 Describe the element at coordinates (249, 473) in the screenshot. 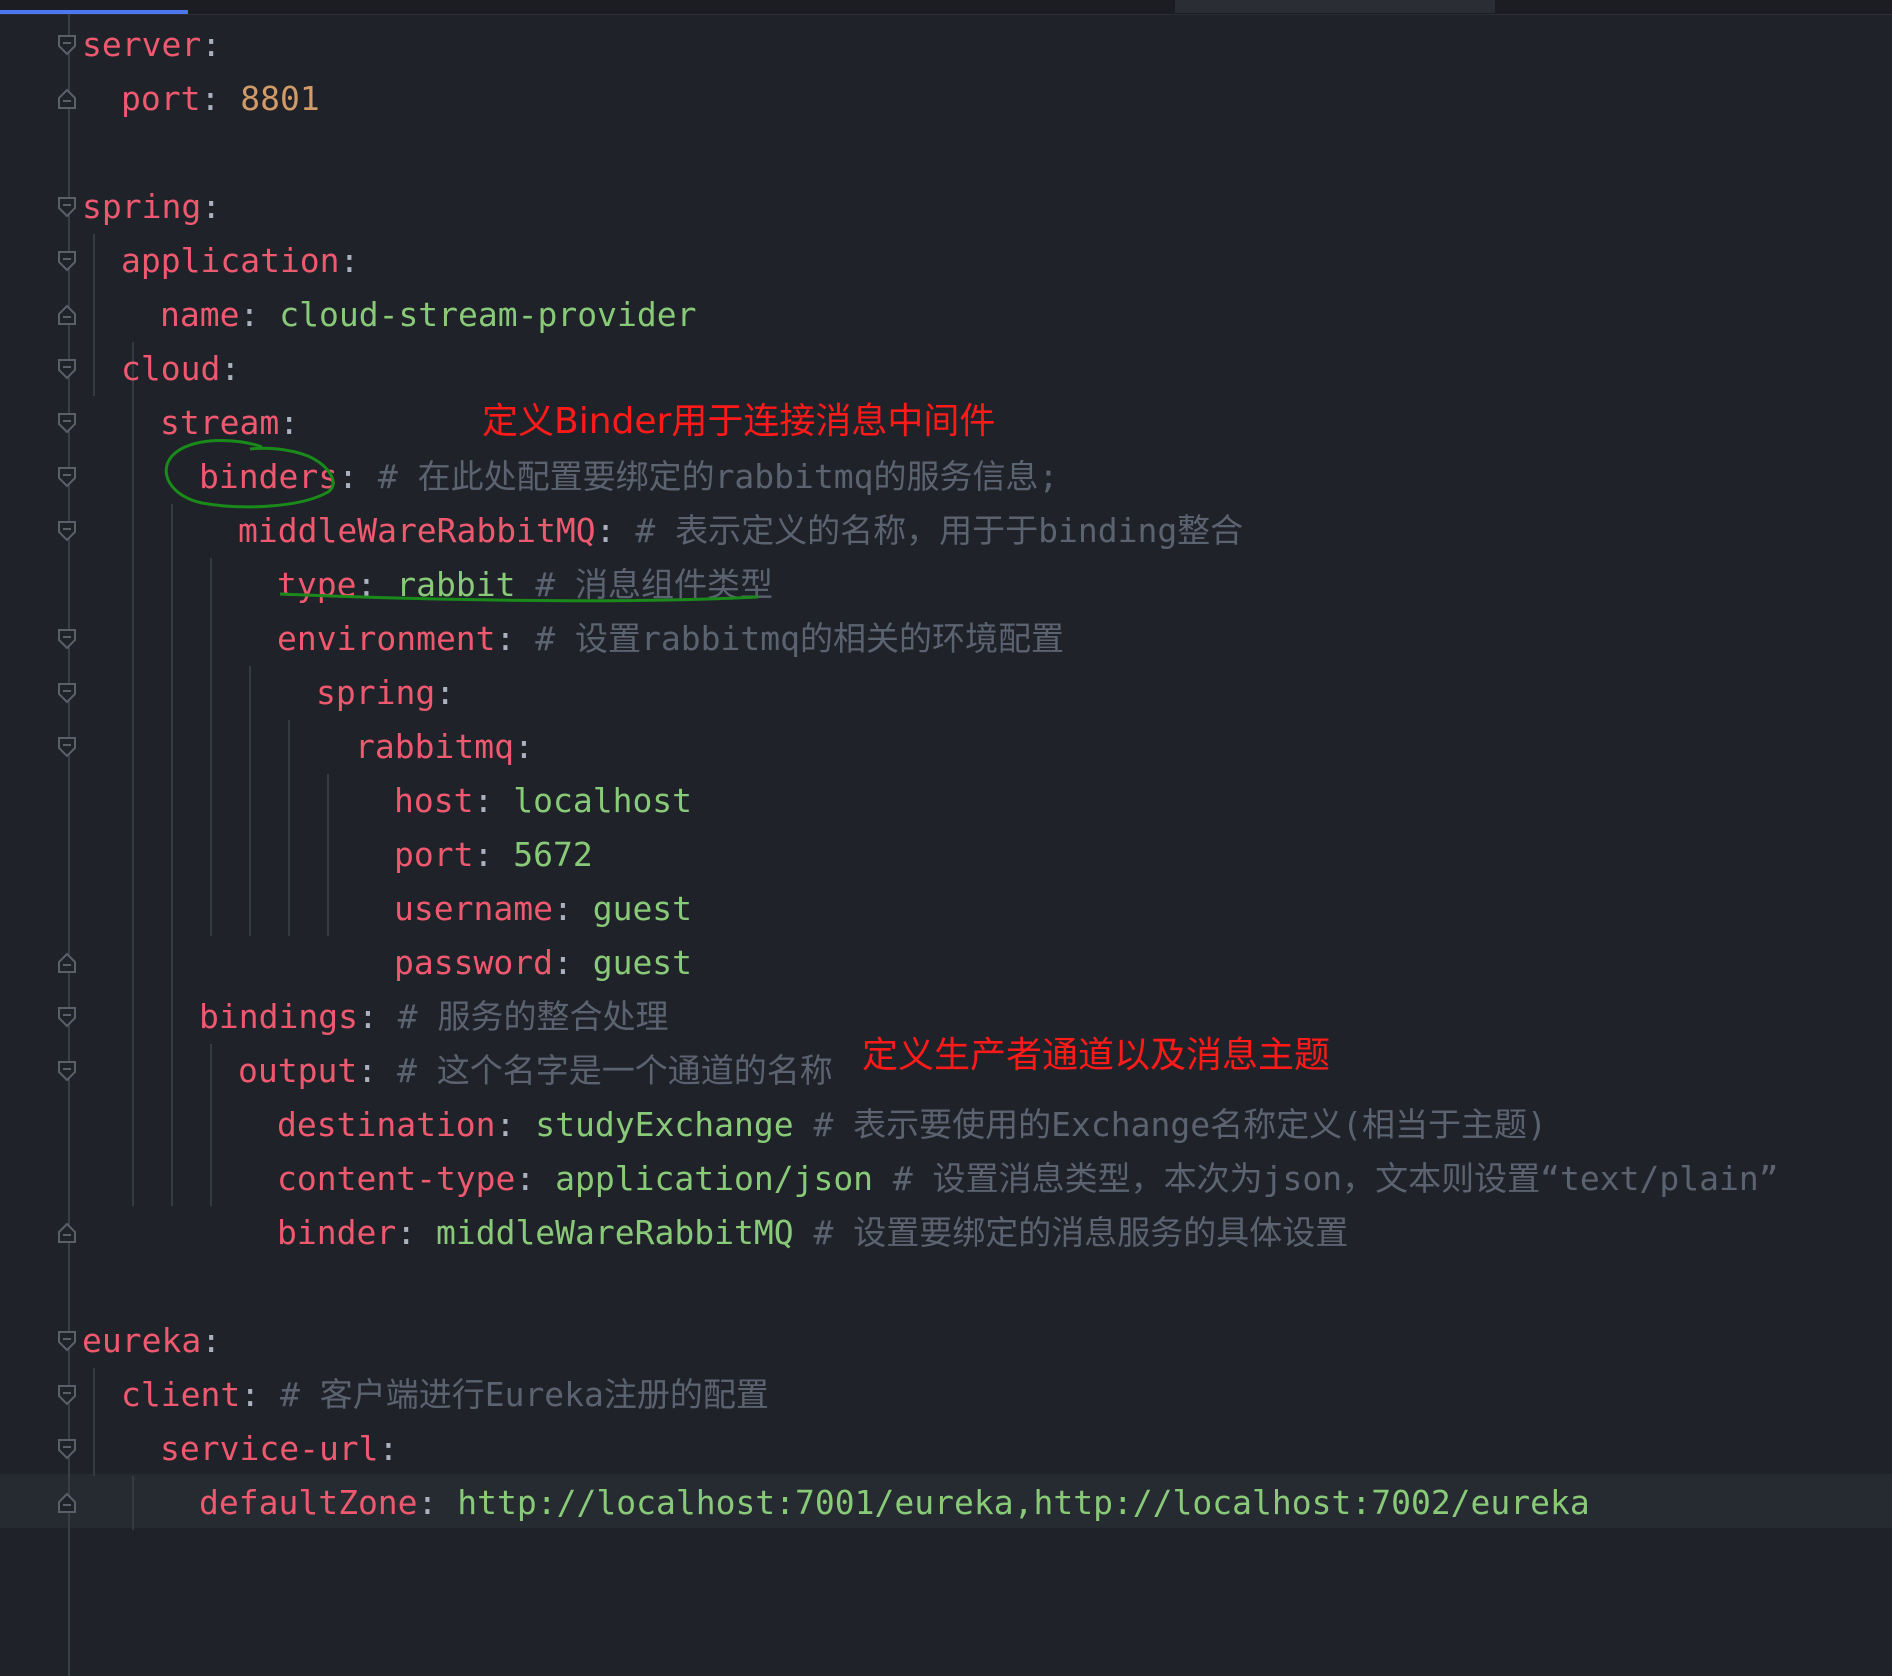

I see `annotation-circle-binders` at that location.